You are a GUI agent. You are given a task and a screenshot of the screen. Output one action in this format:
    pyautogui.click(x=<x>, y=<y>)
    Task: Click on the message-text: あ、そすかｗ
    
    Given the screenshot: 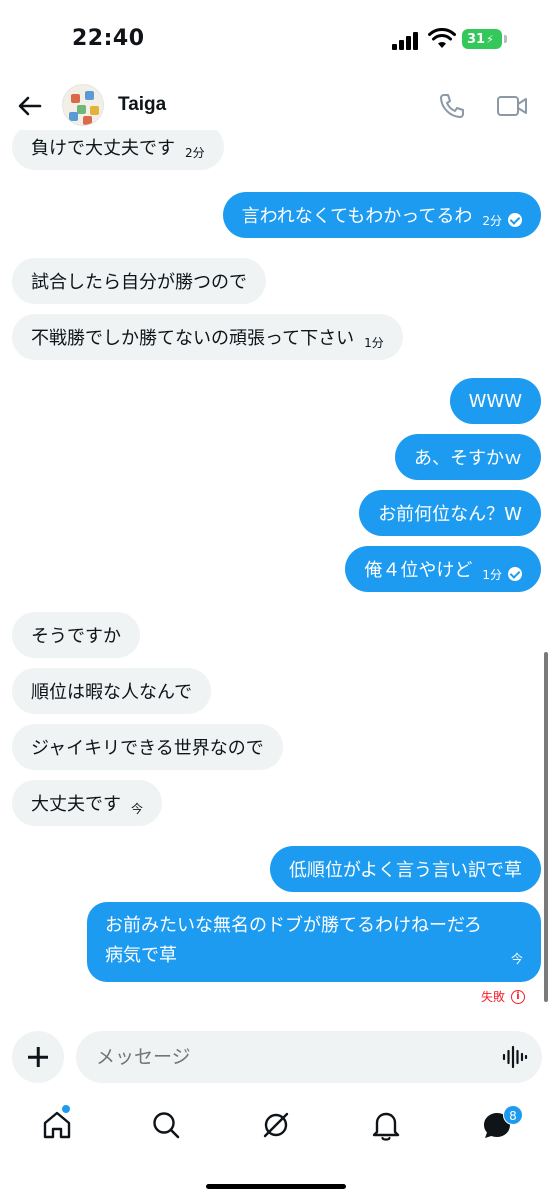 What is the action you would take?
    pyautogui.click(x=468, y=458)
    